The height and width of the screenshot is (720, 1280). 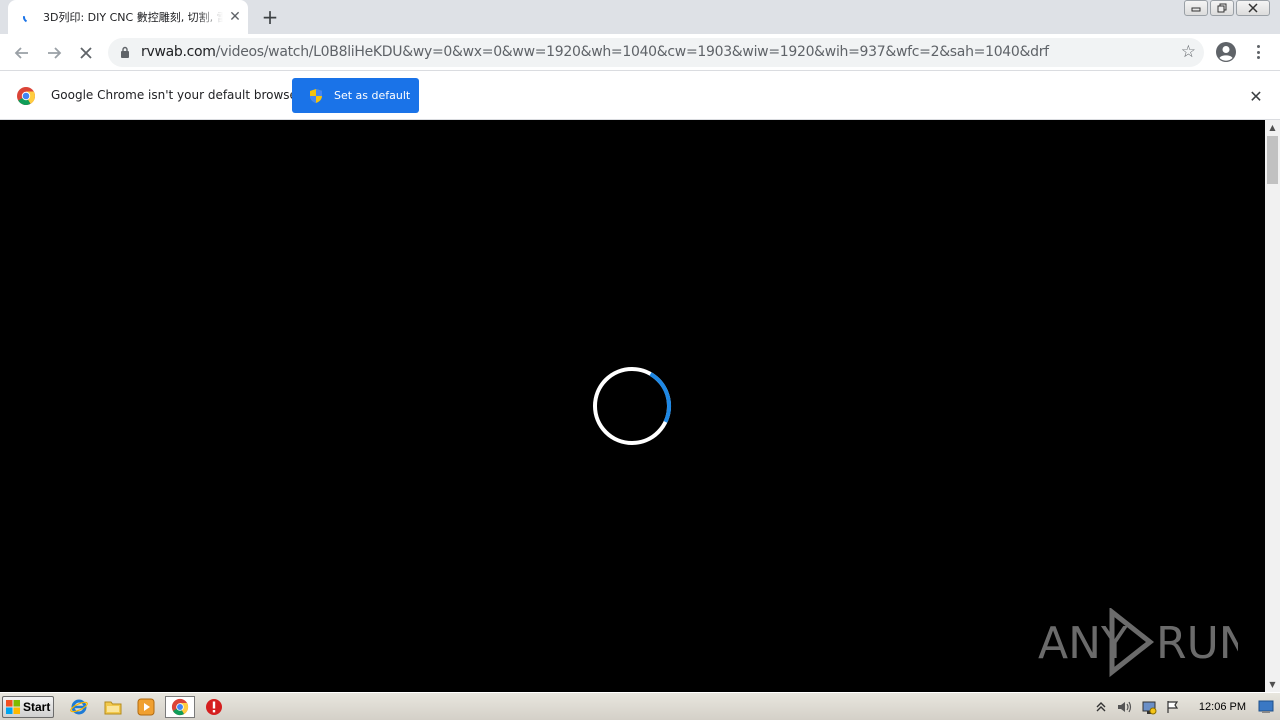 I want to click on window-controls, so click(x=1227, y=9).